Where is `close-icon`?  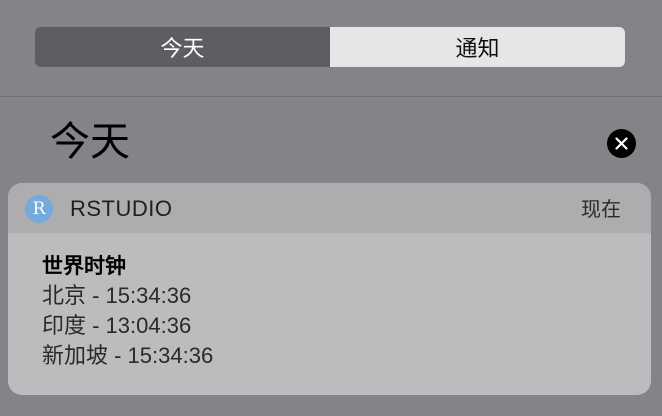 close-icon is located at coordinates (621, 143).